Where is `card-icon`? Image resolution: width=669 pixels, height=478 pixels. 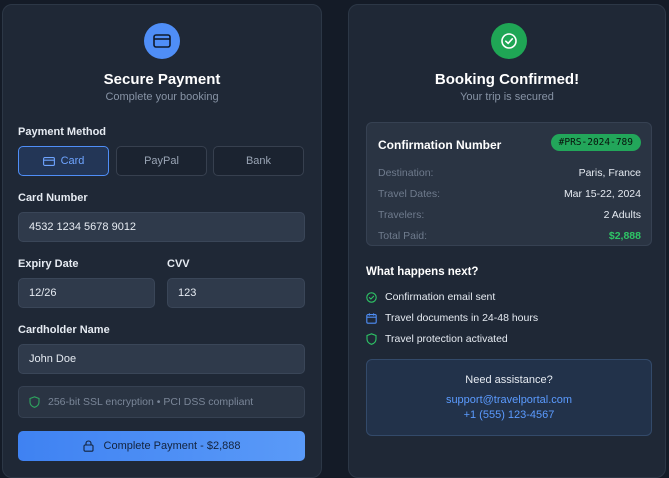 card-icon is located at coordinates (48, 161).